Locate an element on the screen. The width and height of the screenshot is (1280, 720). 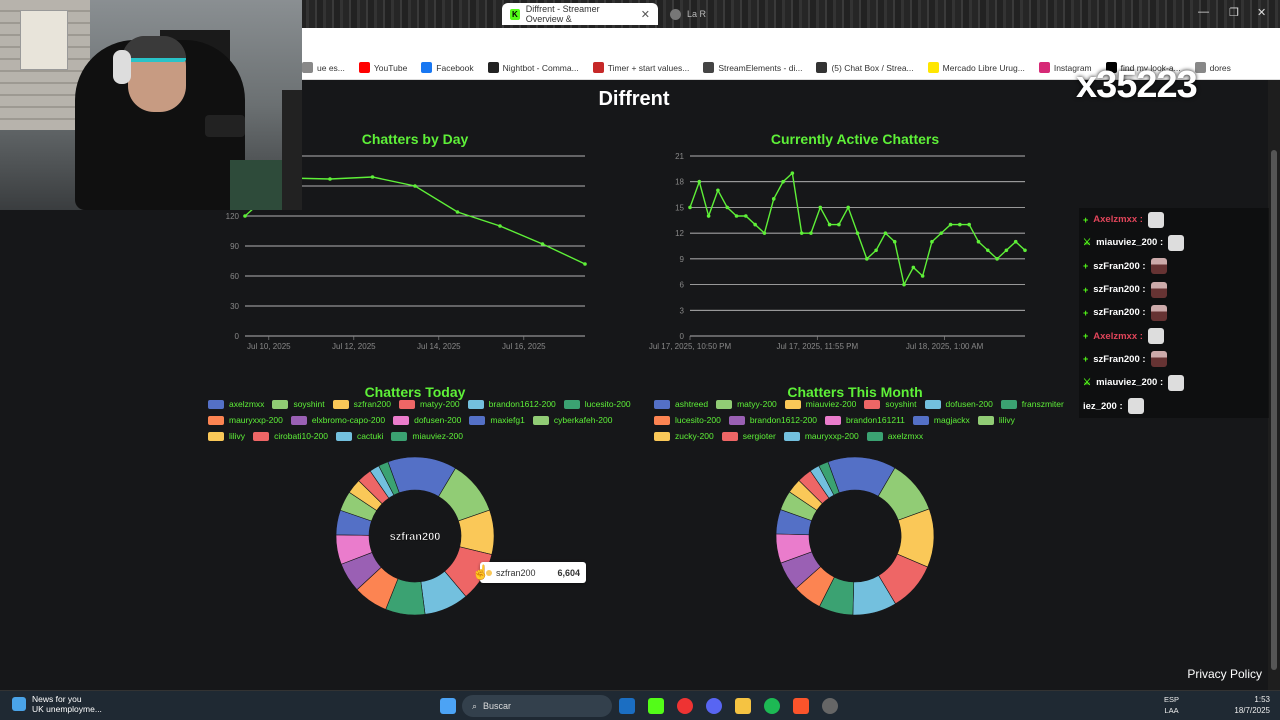
steam-icon is located at coordinates (627, 706).